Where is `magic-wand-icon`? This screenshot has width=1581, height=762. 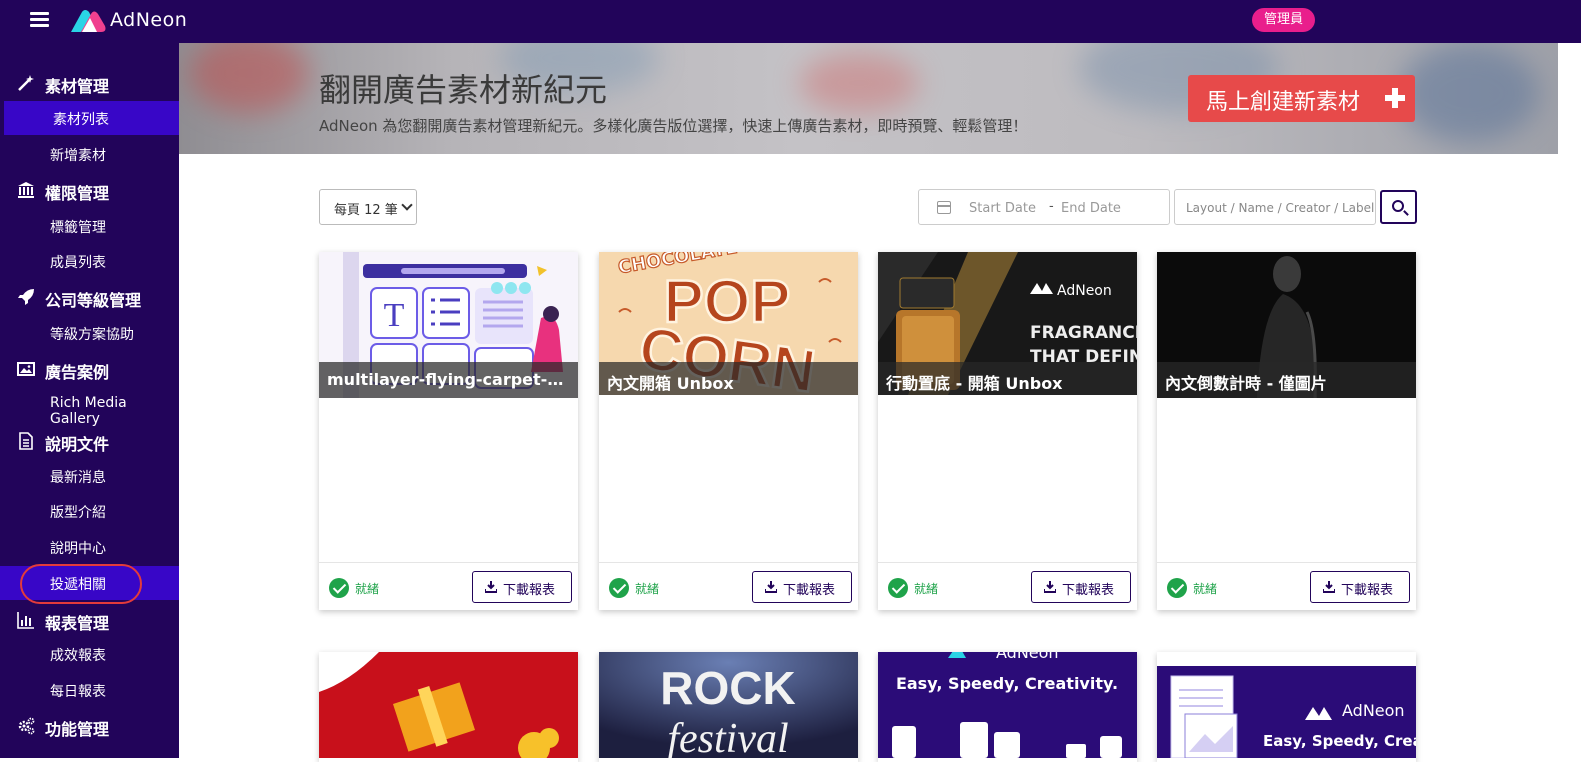 magic-wand-icon is located at coordinates (26, 83).